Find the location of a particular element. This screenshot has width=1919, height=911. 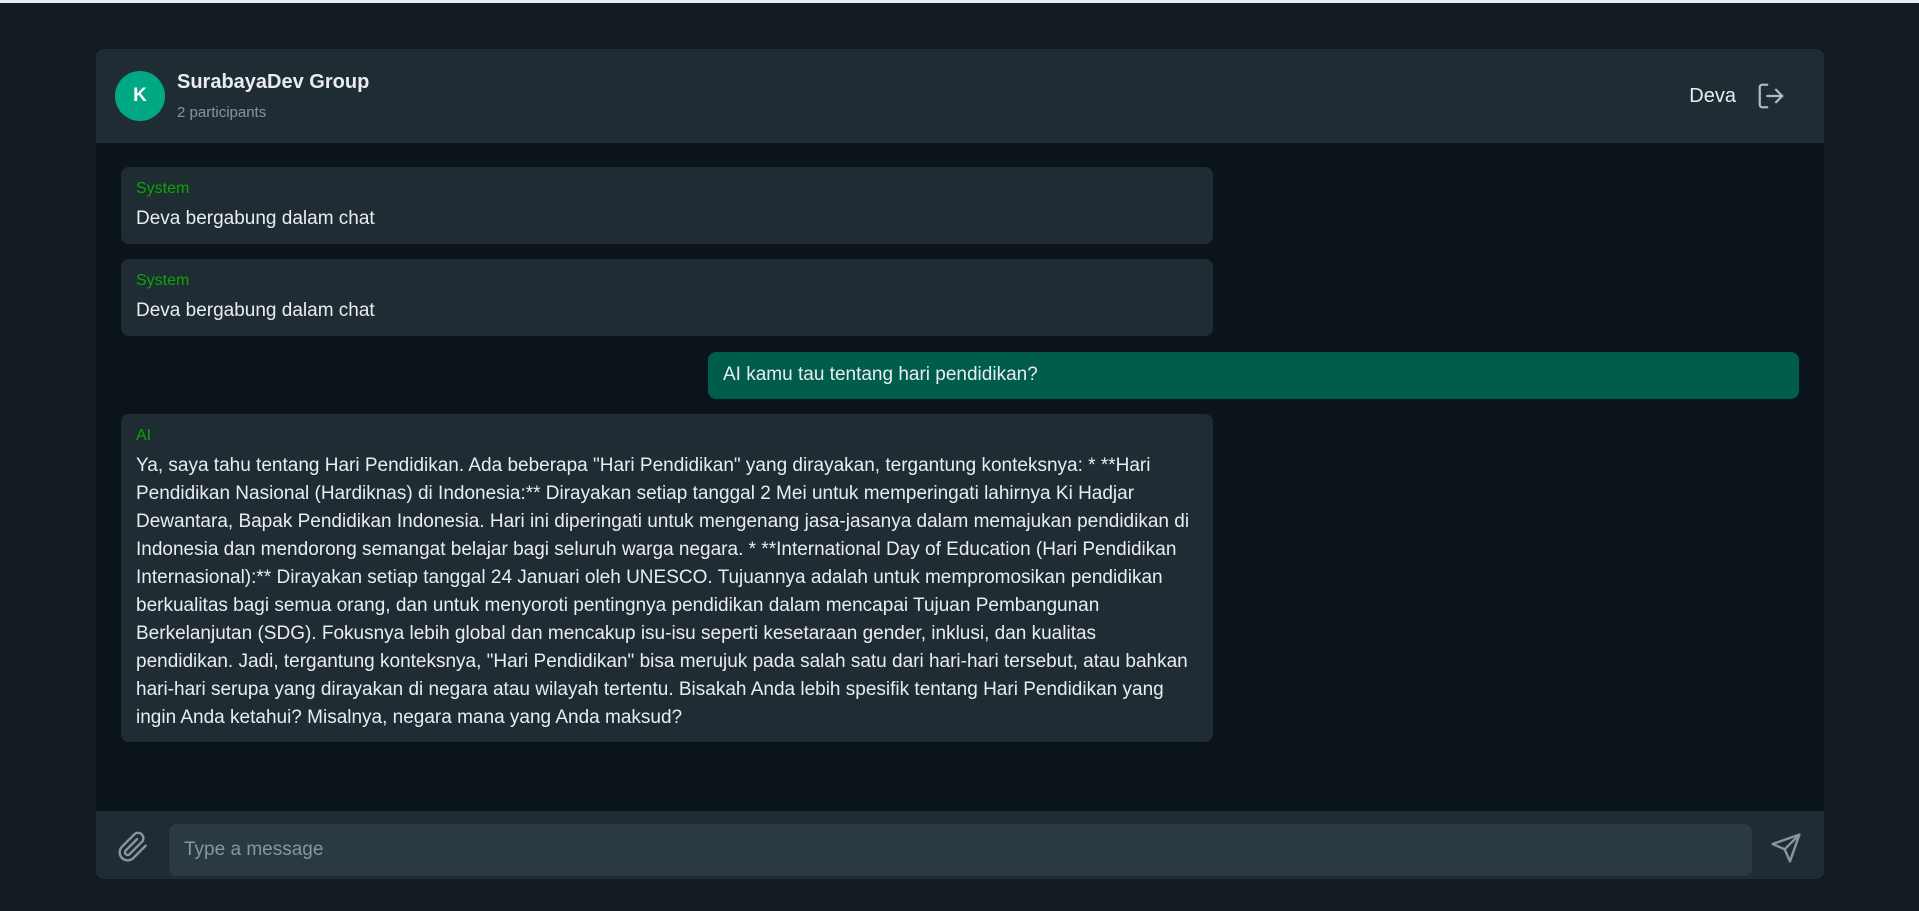

participants-count: 2 participants is located at coordinates (222, 112).